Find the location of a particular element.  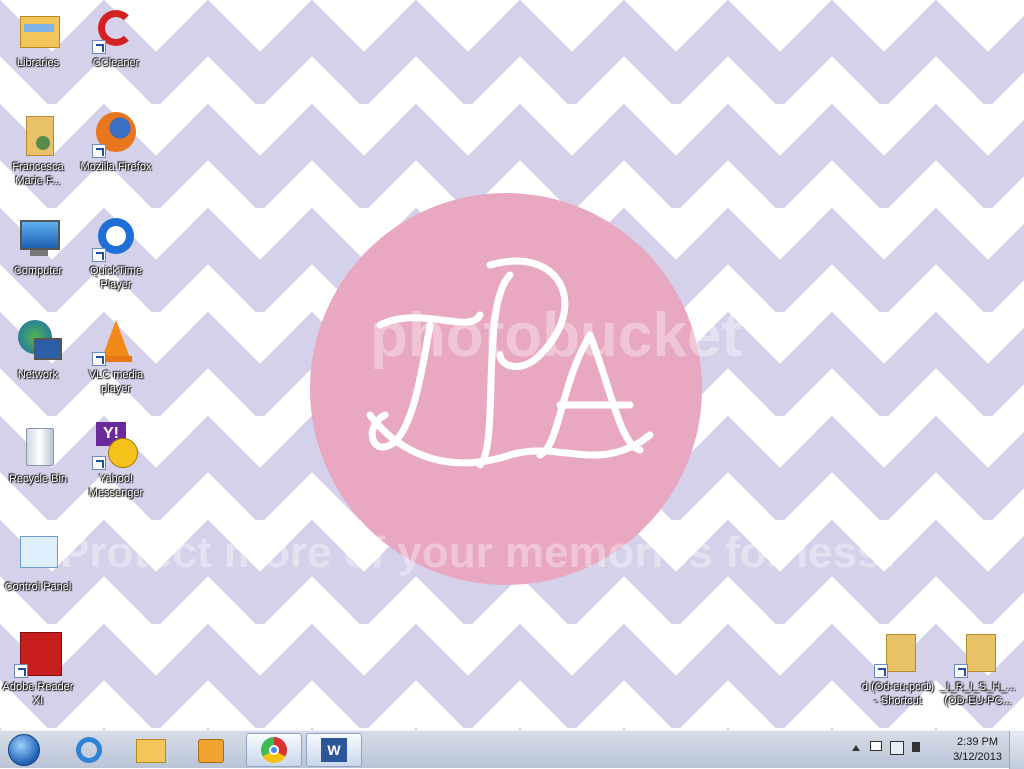

icon-label: Yahoo! Messenger is located at coordinates (116, 486).